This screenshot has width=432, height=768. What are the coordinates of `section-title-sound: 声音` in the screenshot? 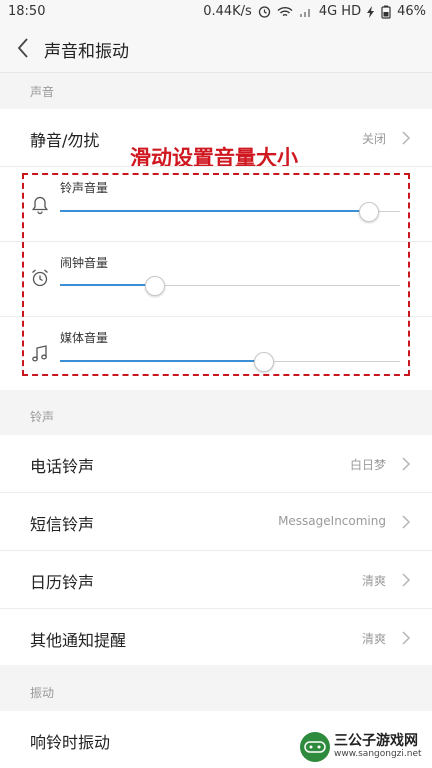 It's located at (42, 92).